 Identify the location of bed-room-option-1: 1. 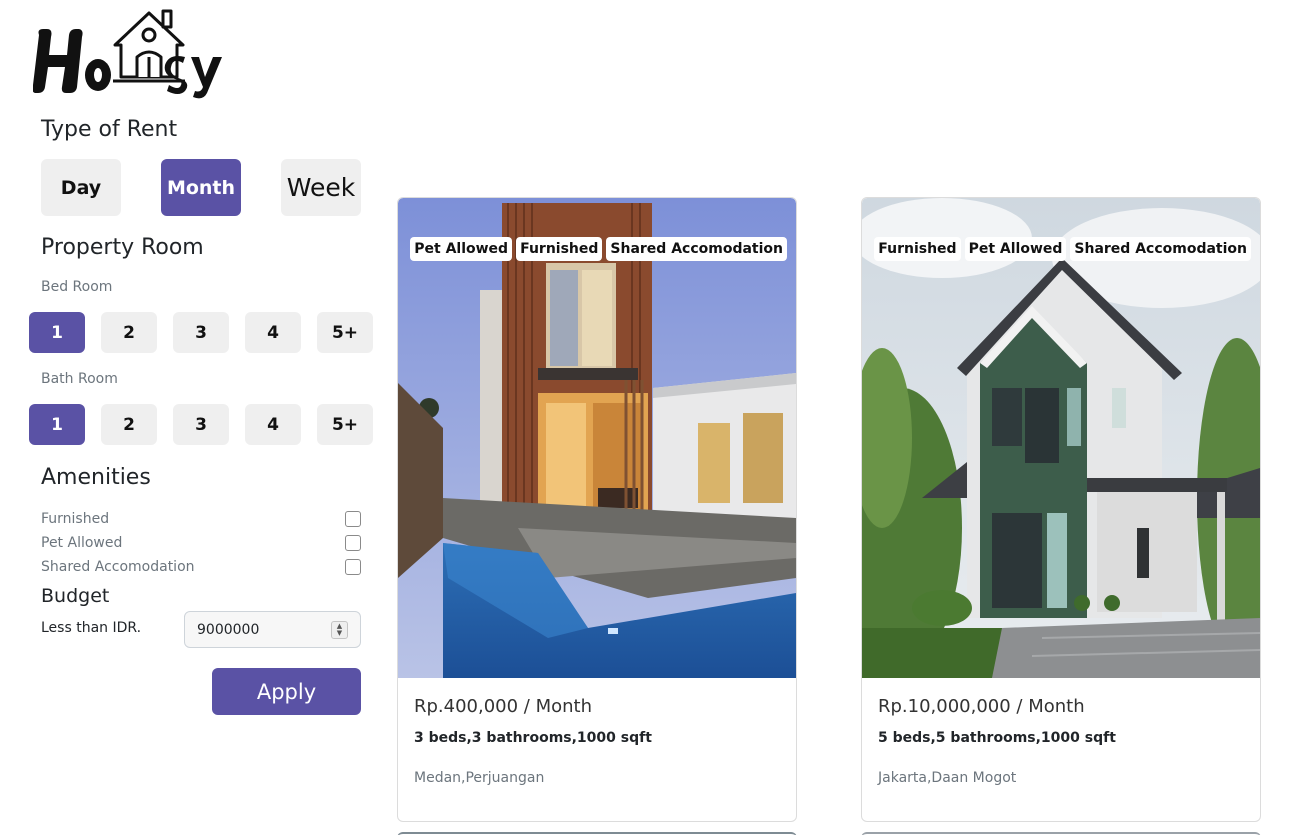
(57, 332).